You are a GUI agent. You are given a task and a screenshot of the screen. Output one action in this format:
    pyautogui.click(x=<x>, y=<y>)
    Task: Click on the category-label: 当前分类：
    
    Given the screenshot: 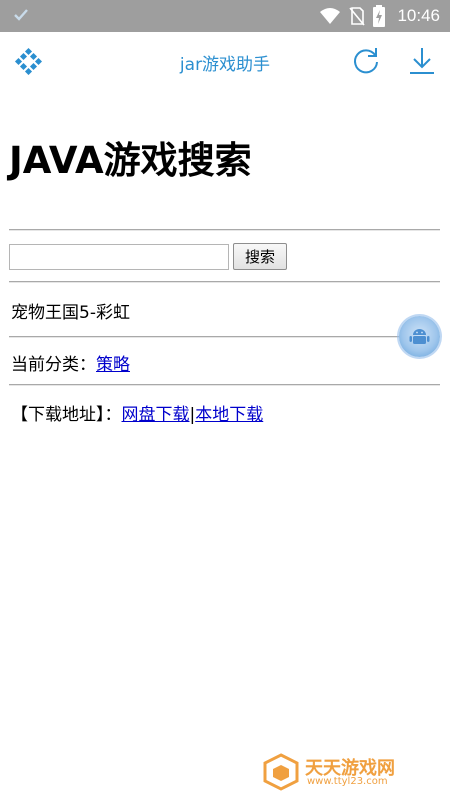 What is the action you would take?
    pyautogui.click(x=53, y=365)
    